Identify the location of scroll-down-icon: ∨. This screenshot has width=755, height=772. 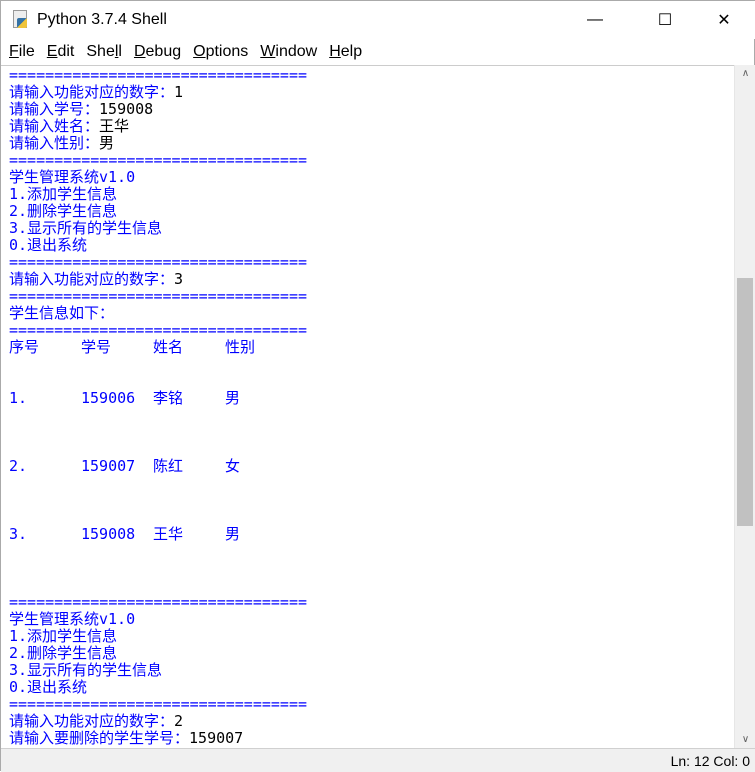
(745, 739).